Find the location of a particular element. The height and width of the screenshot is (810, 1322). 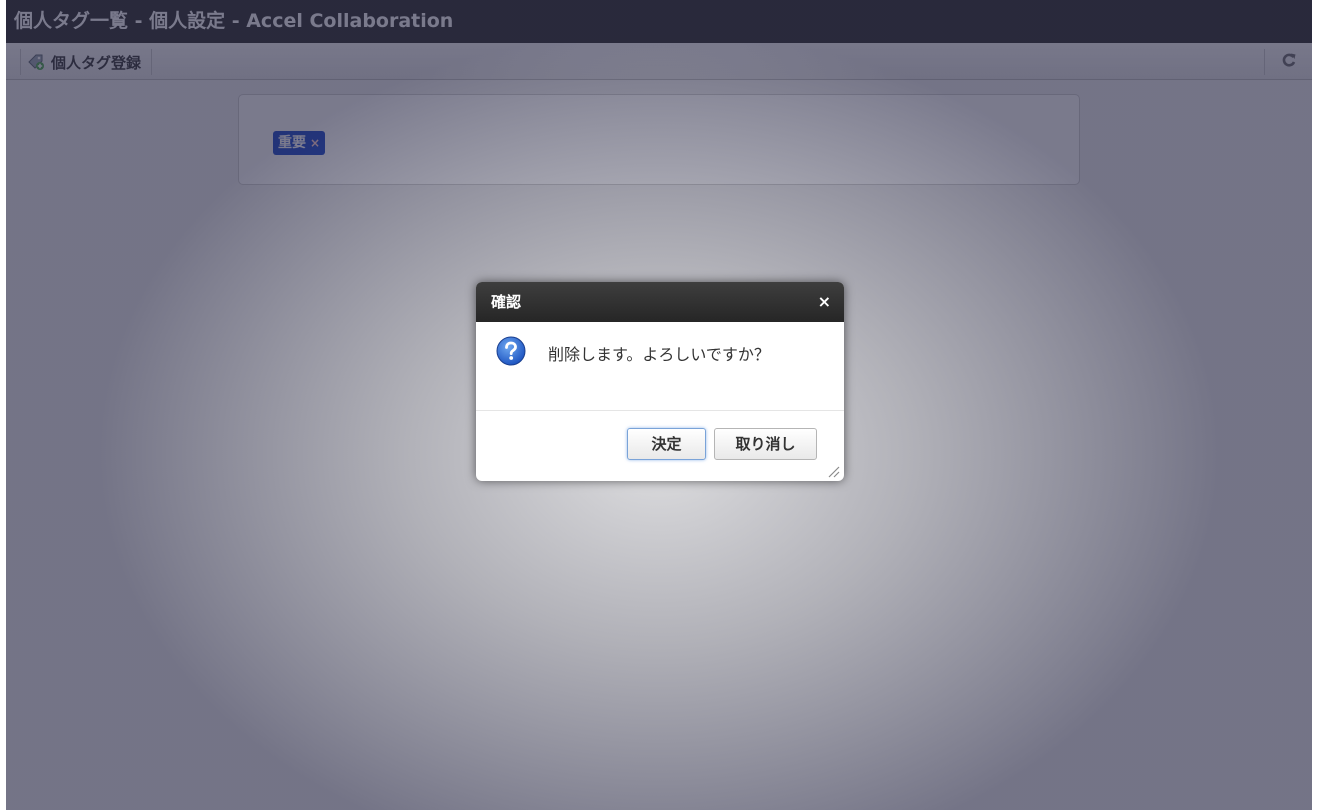

register-tag-button: 個人タグ登録 is located at coordinates (86, 62).